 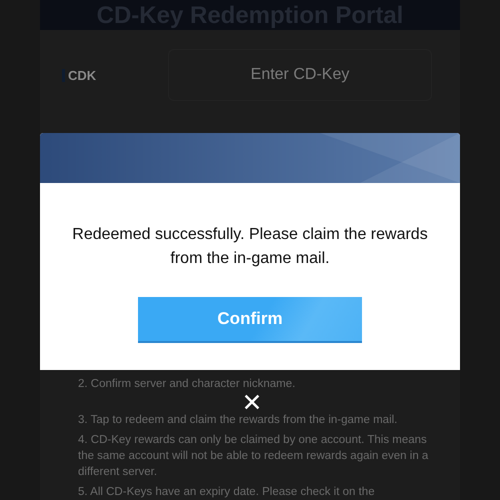 What do you see at coordinates (227, 492) in the screenshot?
I see `instruction-text: 5. All CD-Keys have an expiry date. Please check it on the` at bounding box center [227, 492].